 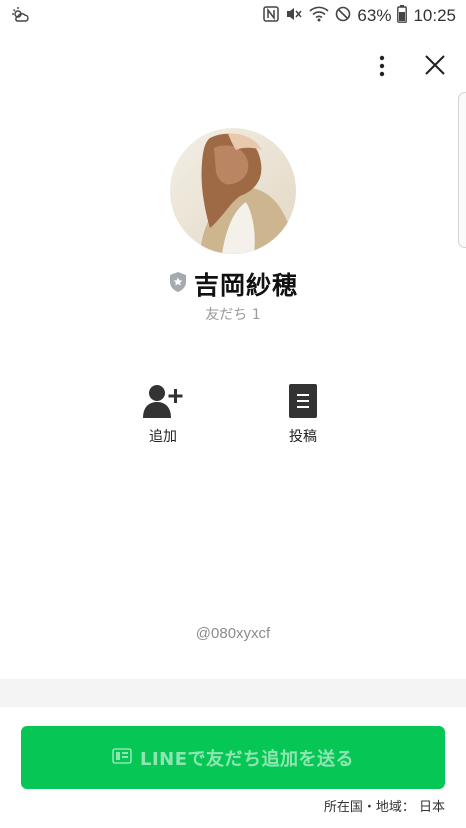 I want to click on add-friend-on-line-button: LINEで友だち追加を送る, so click(x=233, y=757).